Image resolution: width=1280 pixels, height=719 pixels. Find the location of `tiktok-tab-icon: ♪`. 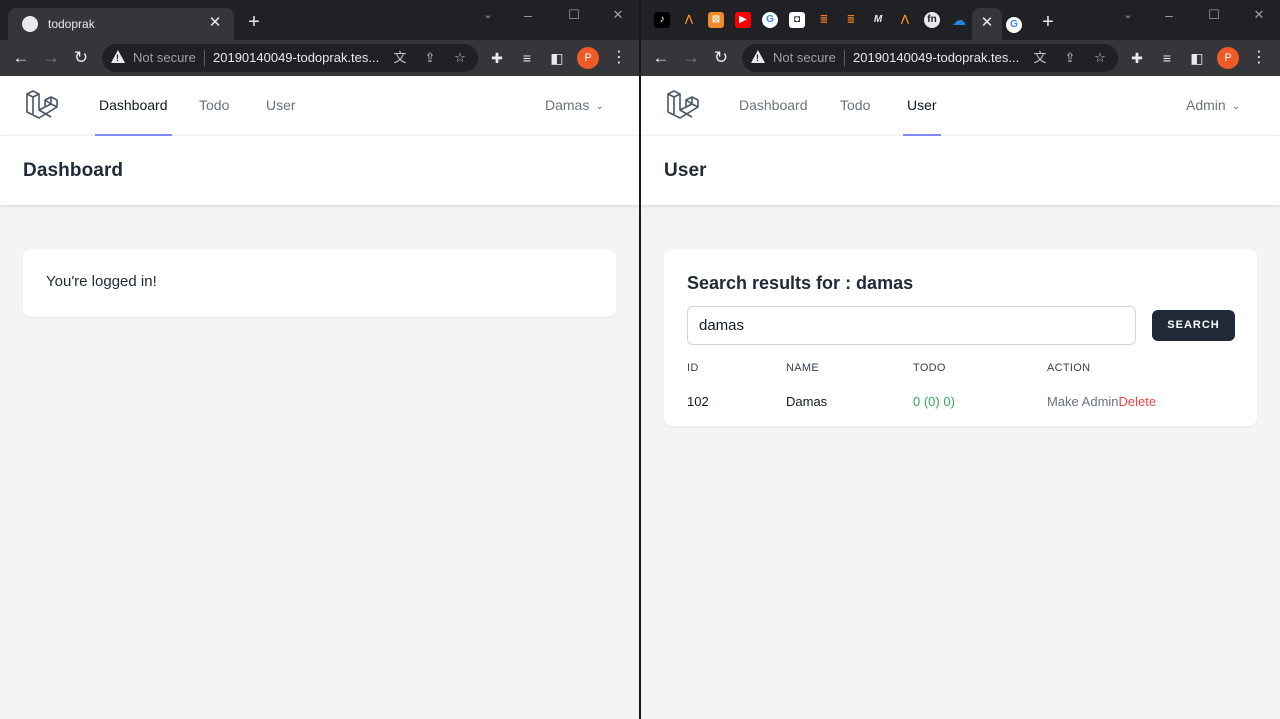

tiktok-tab-icon: ♪ is located at coordinates (662, 20).